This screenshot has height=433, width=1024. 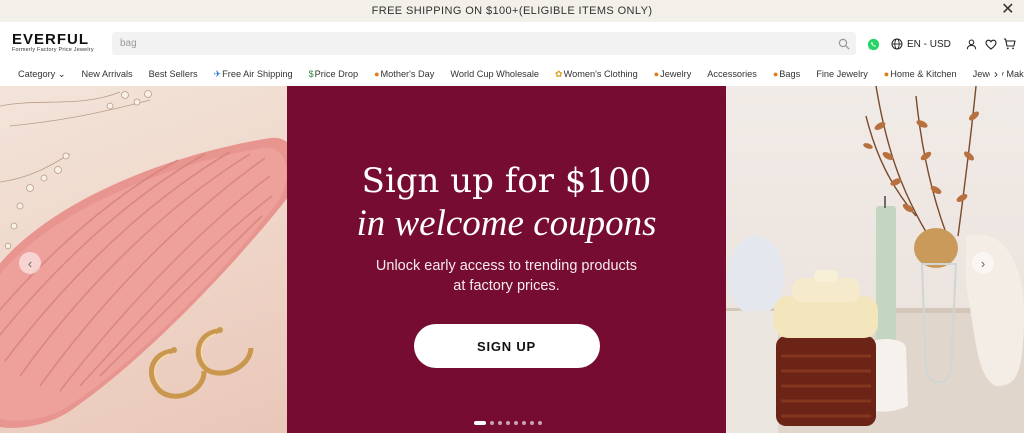 I want to click on logo-wordmark: EVERFUL, so click(x=51, y=39).